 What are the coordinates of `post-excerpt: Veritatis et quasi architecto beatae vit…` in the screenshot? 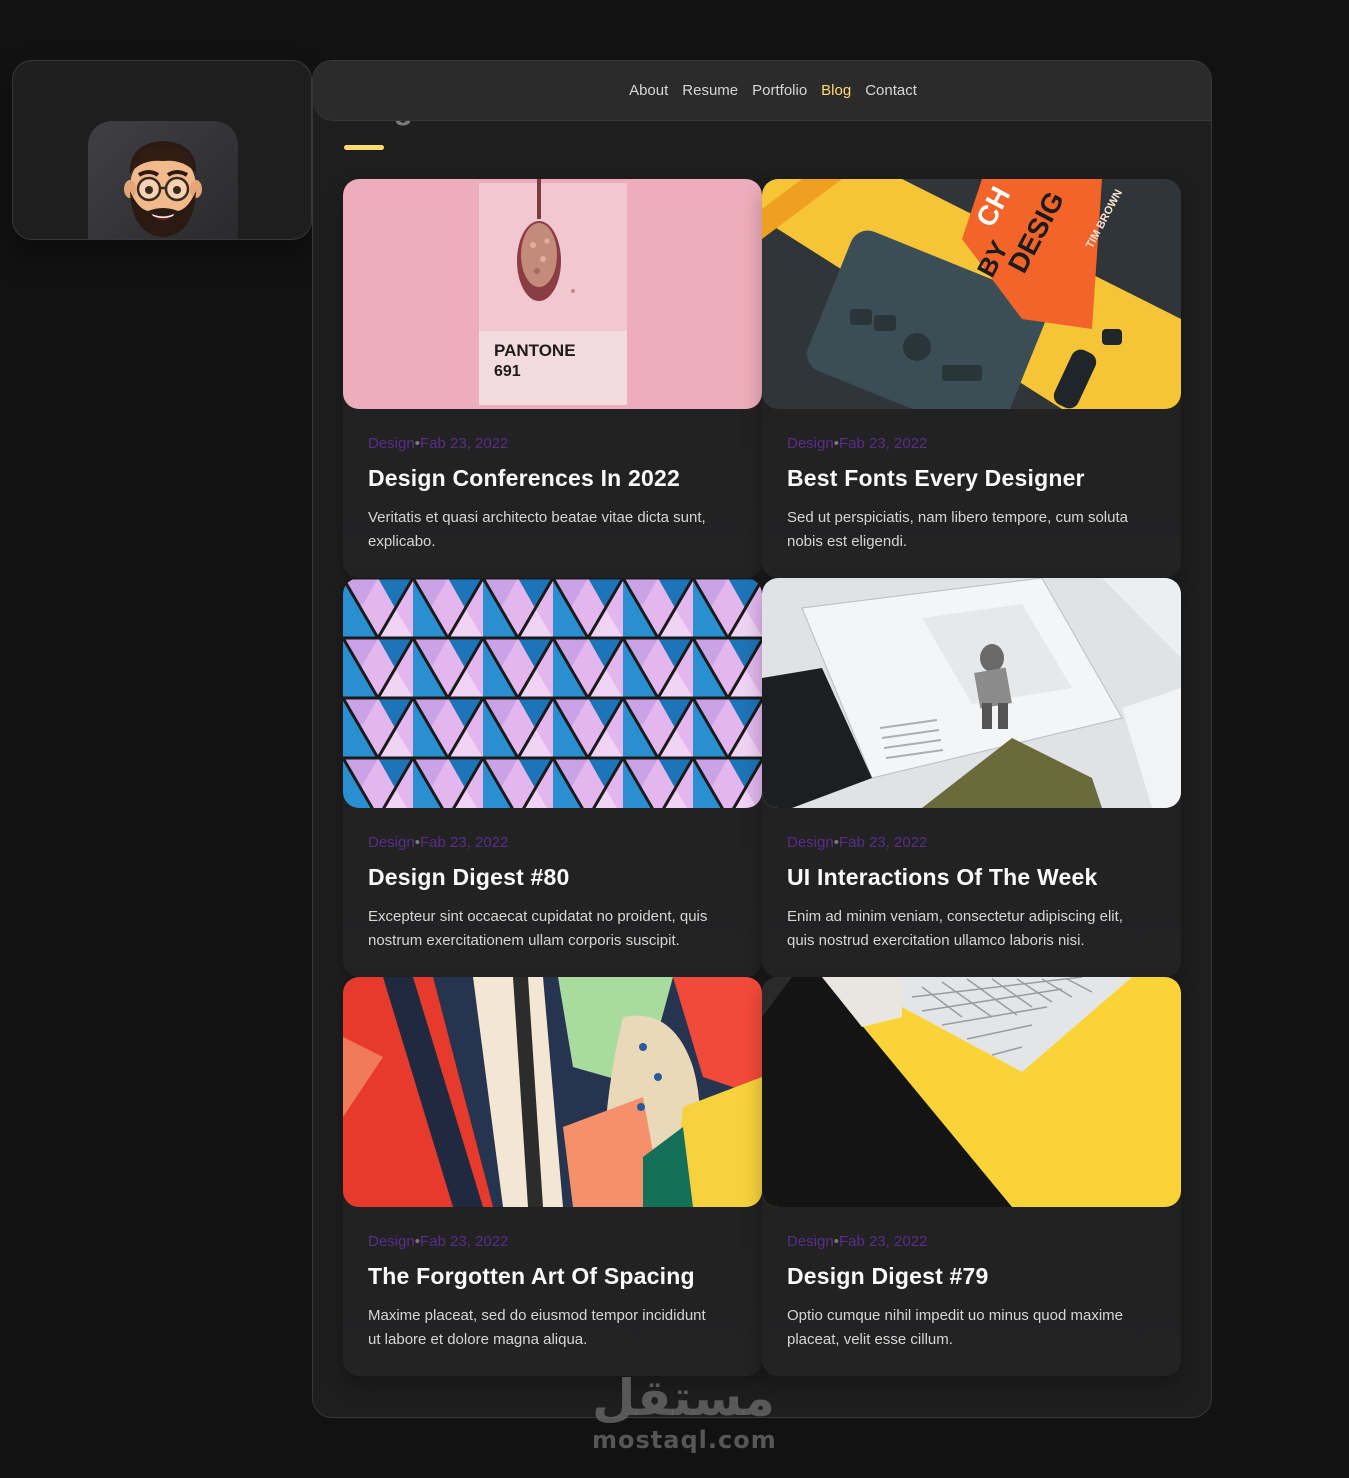 It's located at (537, 529).